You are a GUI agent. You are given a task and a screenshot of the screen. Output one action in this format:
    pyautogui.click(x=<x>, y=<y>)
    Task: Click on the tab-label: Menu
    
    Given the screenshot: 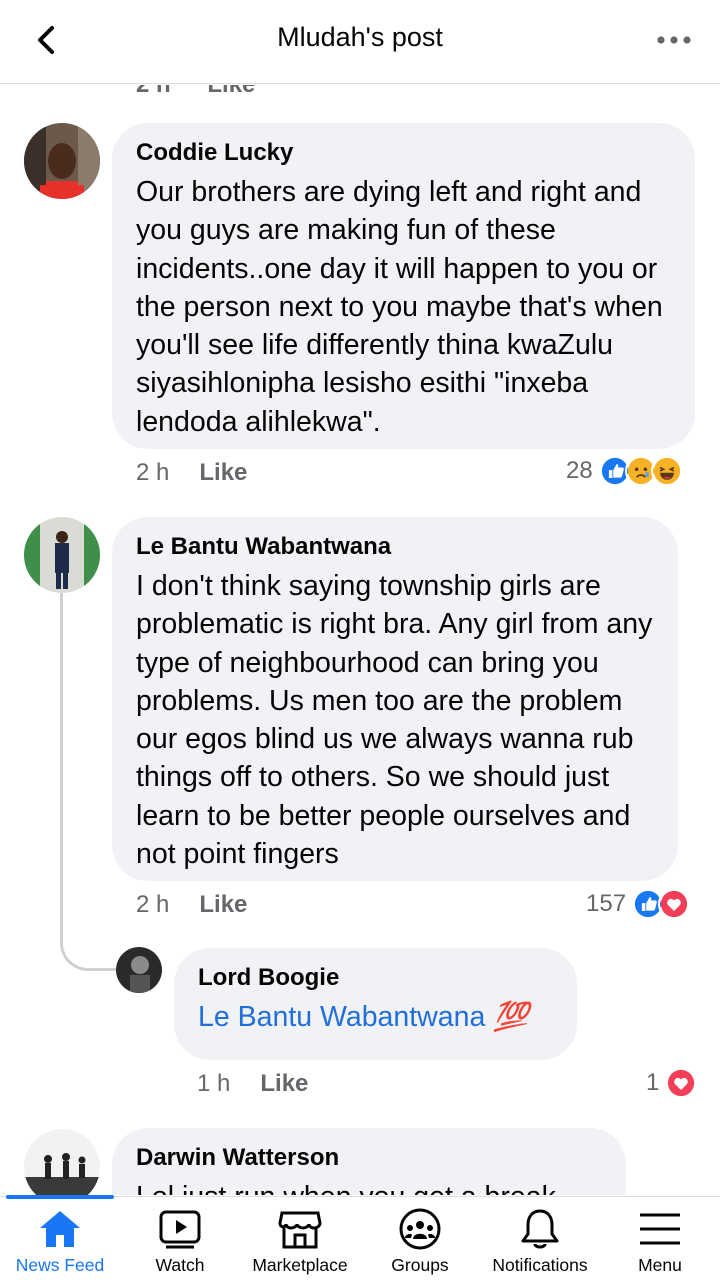 What is the action you would take?
    pyautogui.click(x=660, y=1265)
    